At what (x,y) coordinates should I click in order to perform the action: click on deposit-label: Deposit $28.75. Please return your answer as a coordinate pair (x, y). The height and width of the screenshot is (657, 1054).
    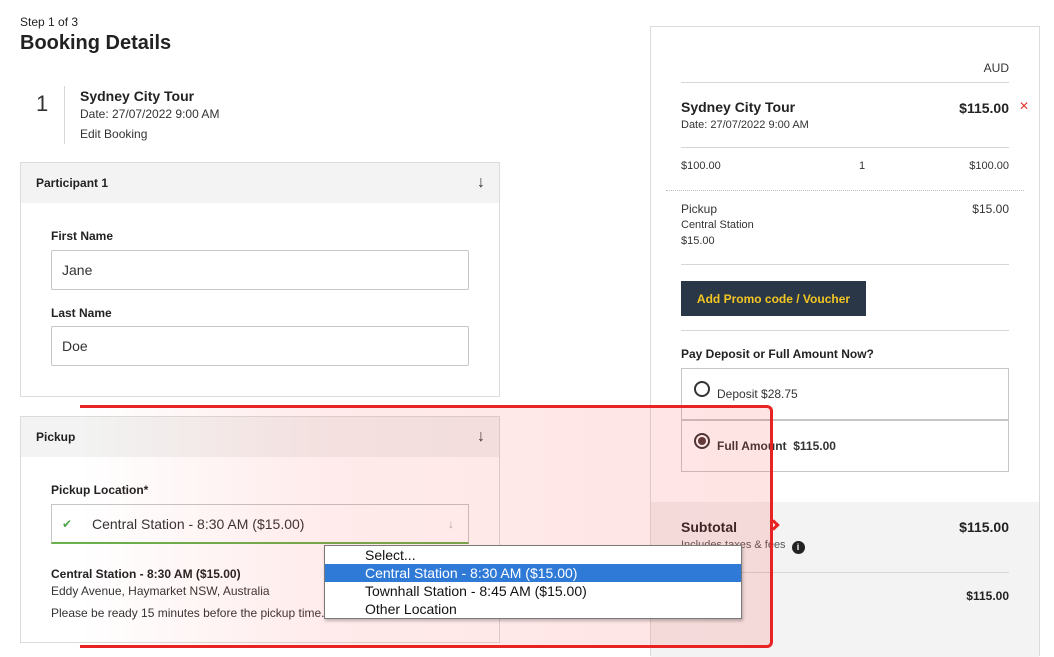
    Looking at the image, I should click on (757, 394).